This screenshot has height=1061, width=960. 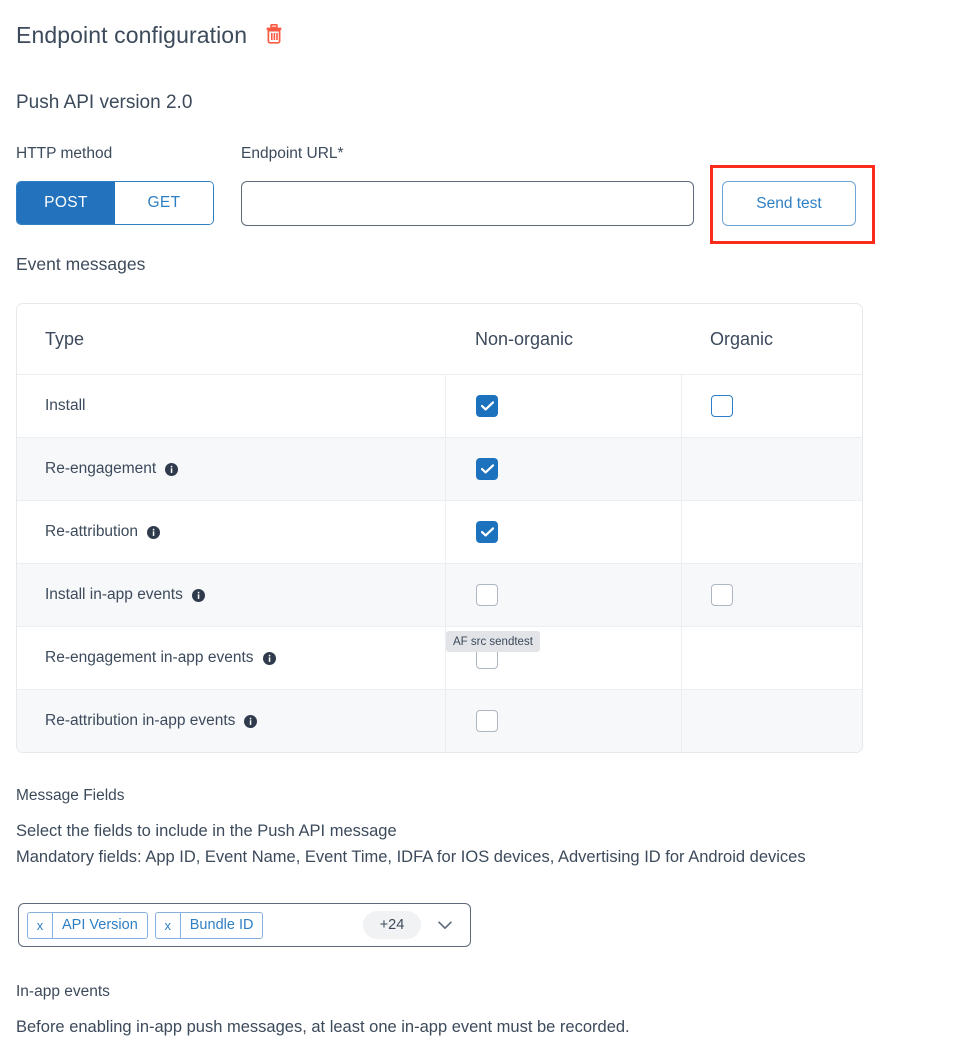 I want to click on row-label: Re-engagement, so click(x=112, y=469).